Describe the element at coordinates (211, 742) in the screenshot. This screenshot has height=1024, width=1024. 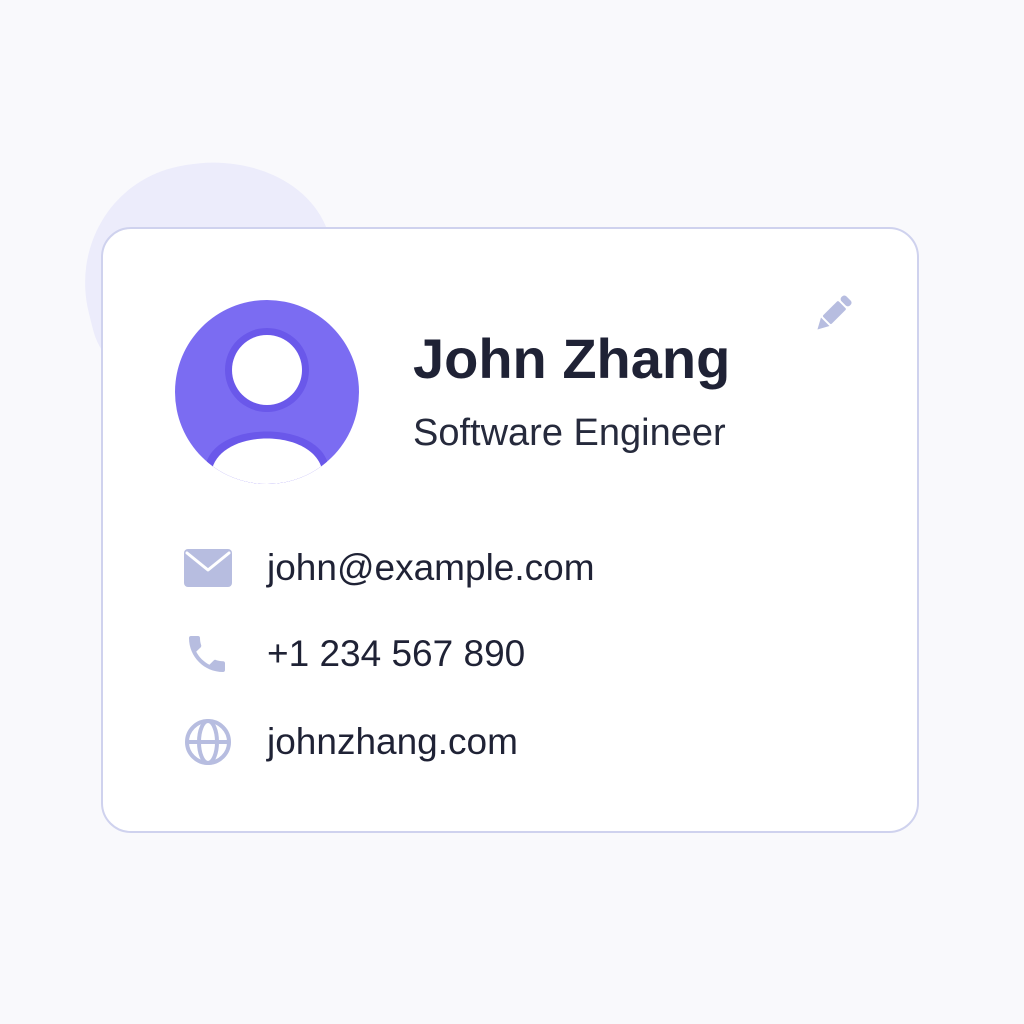
I see `globe-icon` at that location.